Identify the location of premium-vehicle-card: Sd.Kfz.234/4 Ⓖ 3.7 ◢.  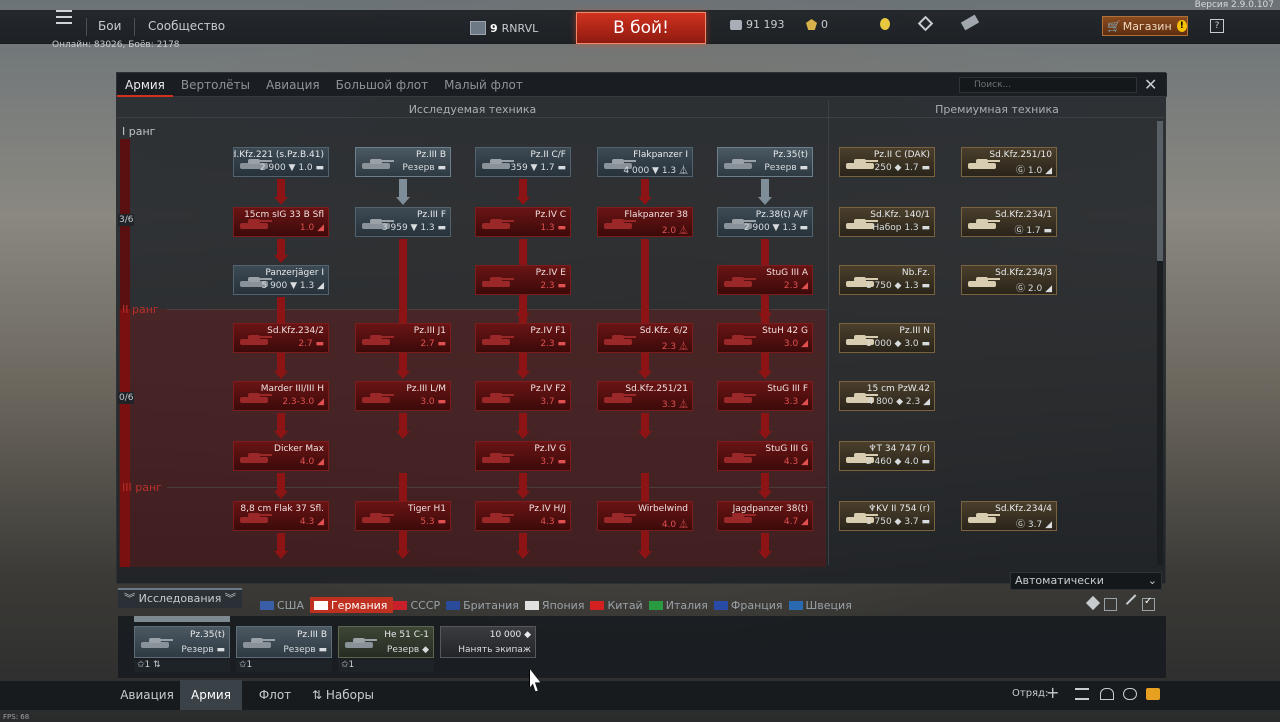
(1009, 516).